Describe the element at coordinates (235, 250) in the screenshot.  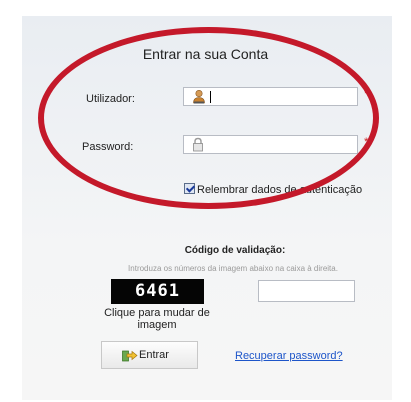
I see `validation-title: Código de validação:` at that location.